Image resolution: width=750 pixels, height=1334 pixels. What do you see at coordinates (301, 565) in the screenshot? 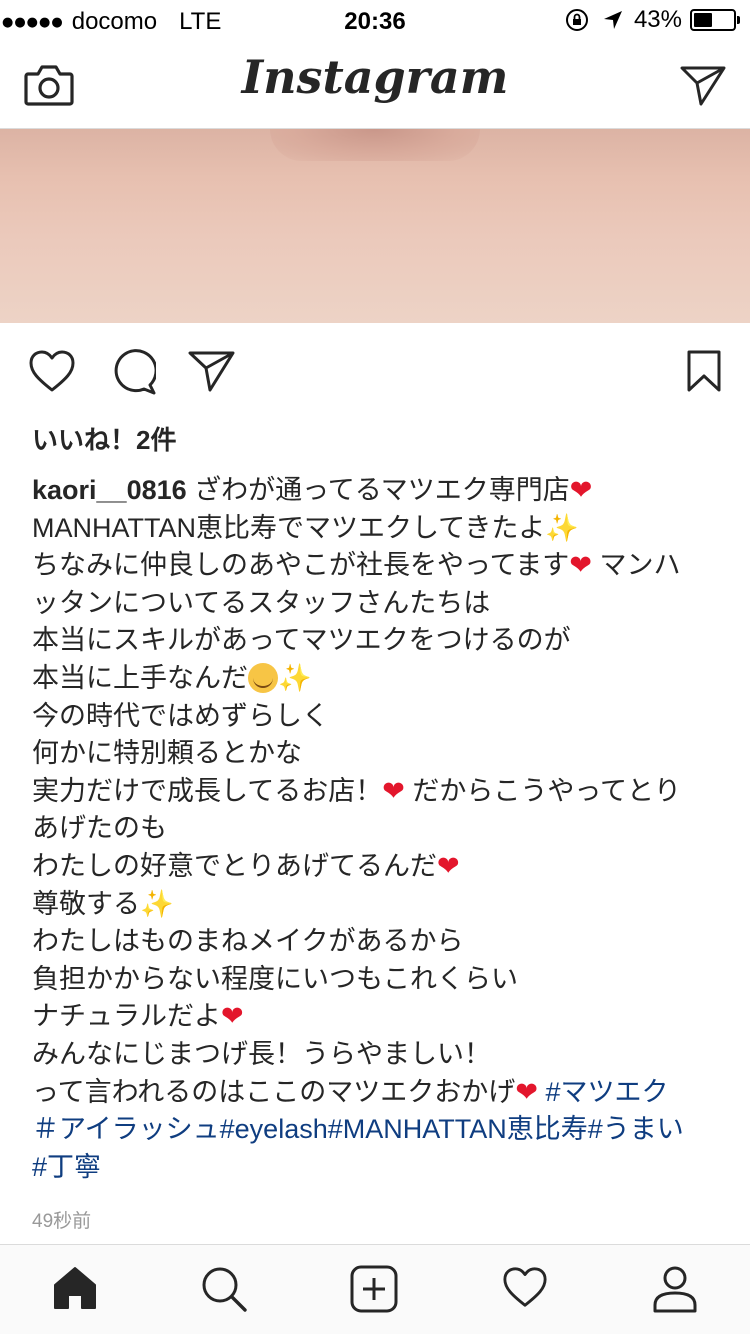
I see `caption-text: ちなみに仲良しのあやこが社長をやってます` at bounding box center [301, 565].